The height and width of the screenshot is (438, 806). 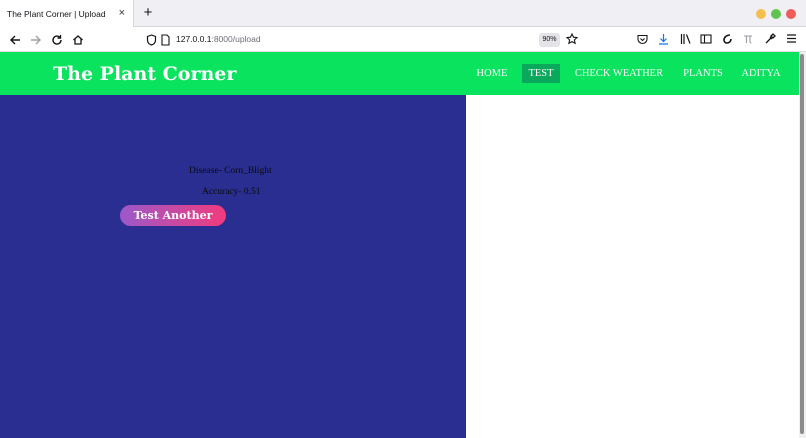 I want to click on close-tab-icon: ×, so click(x=122, y=13).